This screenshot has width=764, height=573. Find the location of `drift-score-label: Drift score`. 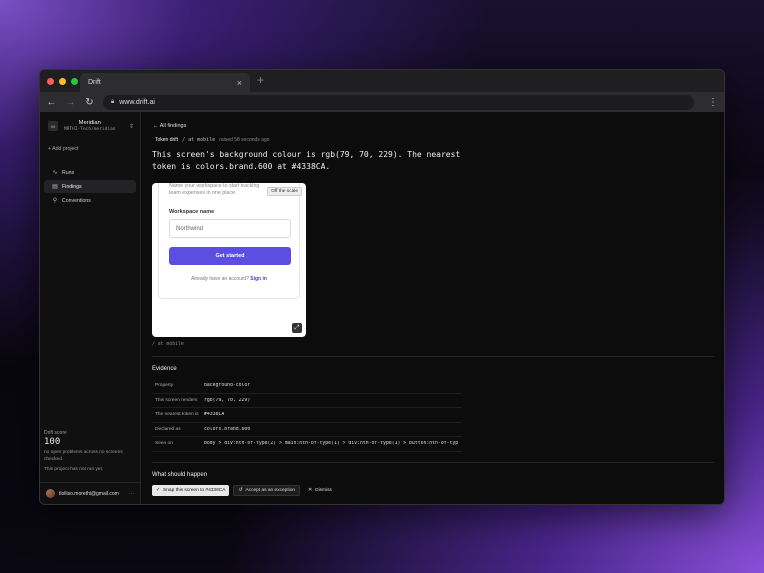

drift-score-label: Drift score is located at coordinates (55, 433).